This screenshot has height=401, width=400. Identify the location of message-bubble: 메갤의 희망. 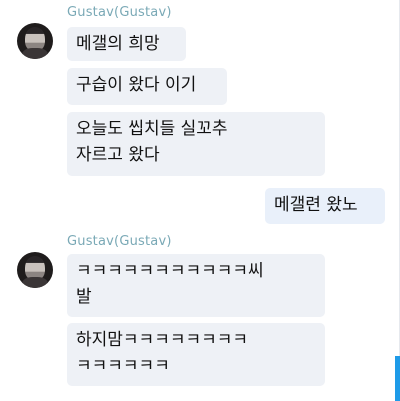
(126, 44).